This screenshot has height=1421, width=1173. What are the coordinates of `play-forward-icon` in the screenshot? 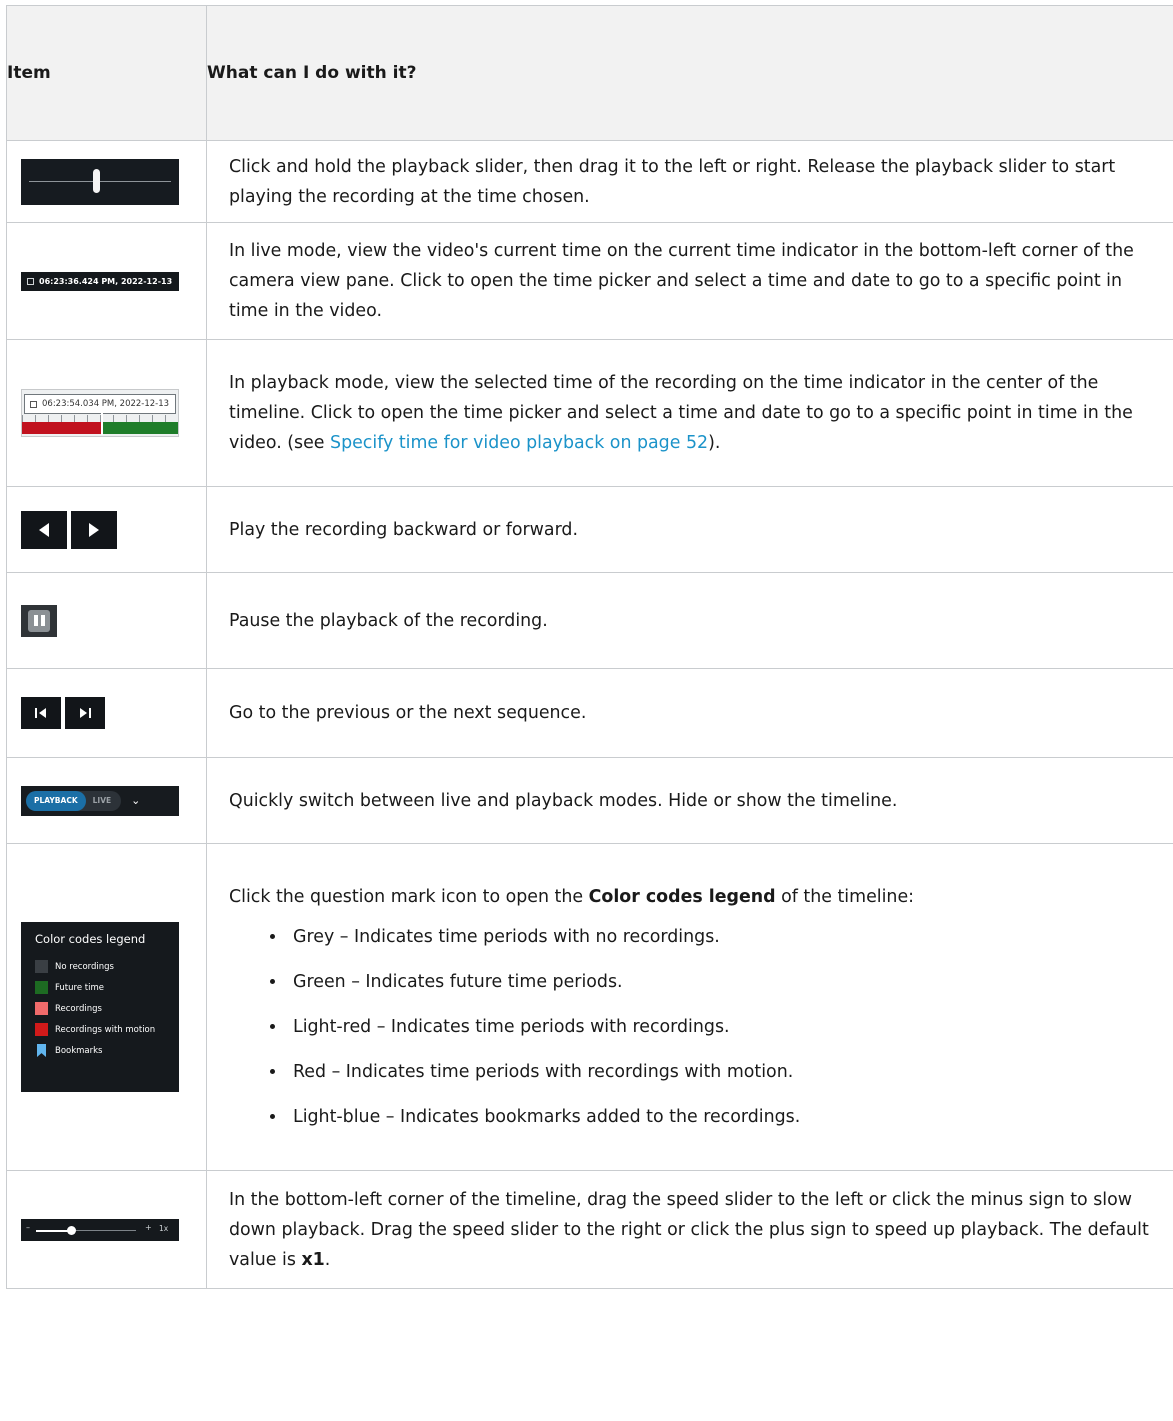 It's located at (94, 529).